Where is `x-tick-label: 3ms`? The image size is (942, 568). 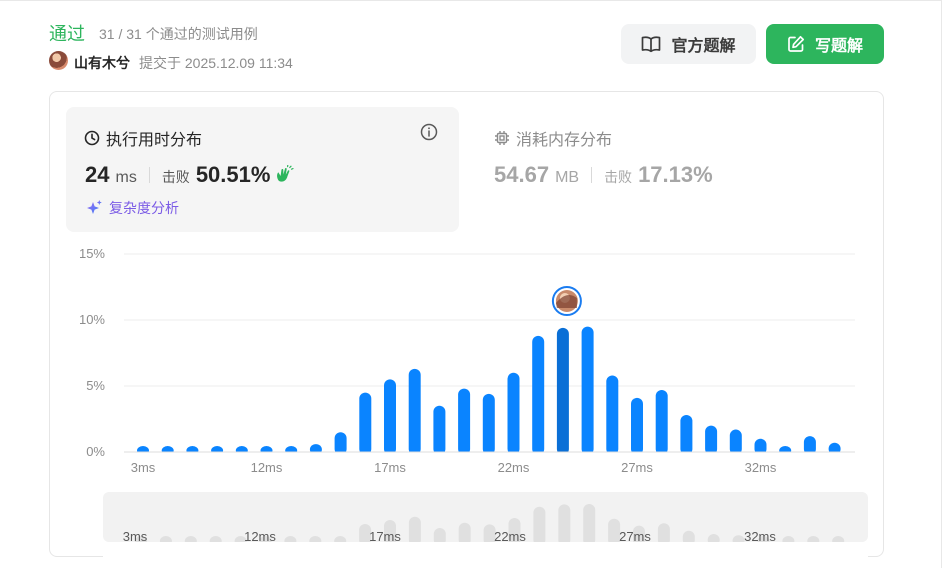
x-tick-label: 3ms is located at coordinates (143, 467).